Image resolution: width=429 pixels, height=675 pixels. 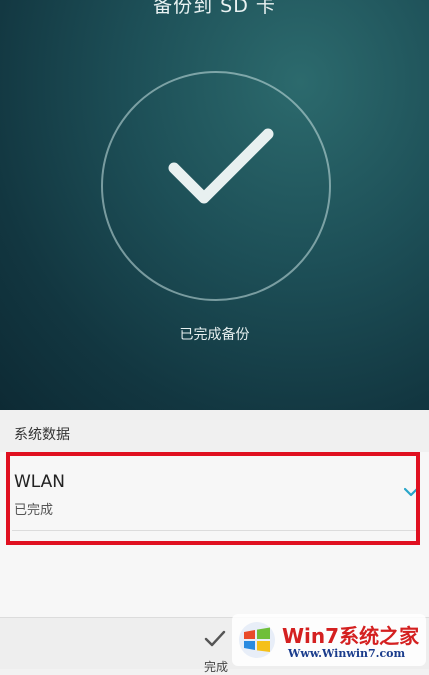 I want to click on watermark-url: Www.Winwin7.com, so click(x=347, y=653).